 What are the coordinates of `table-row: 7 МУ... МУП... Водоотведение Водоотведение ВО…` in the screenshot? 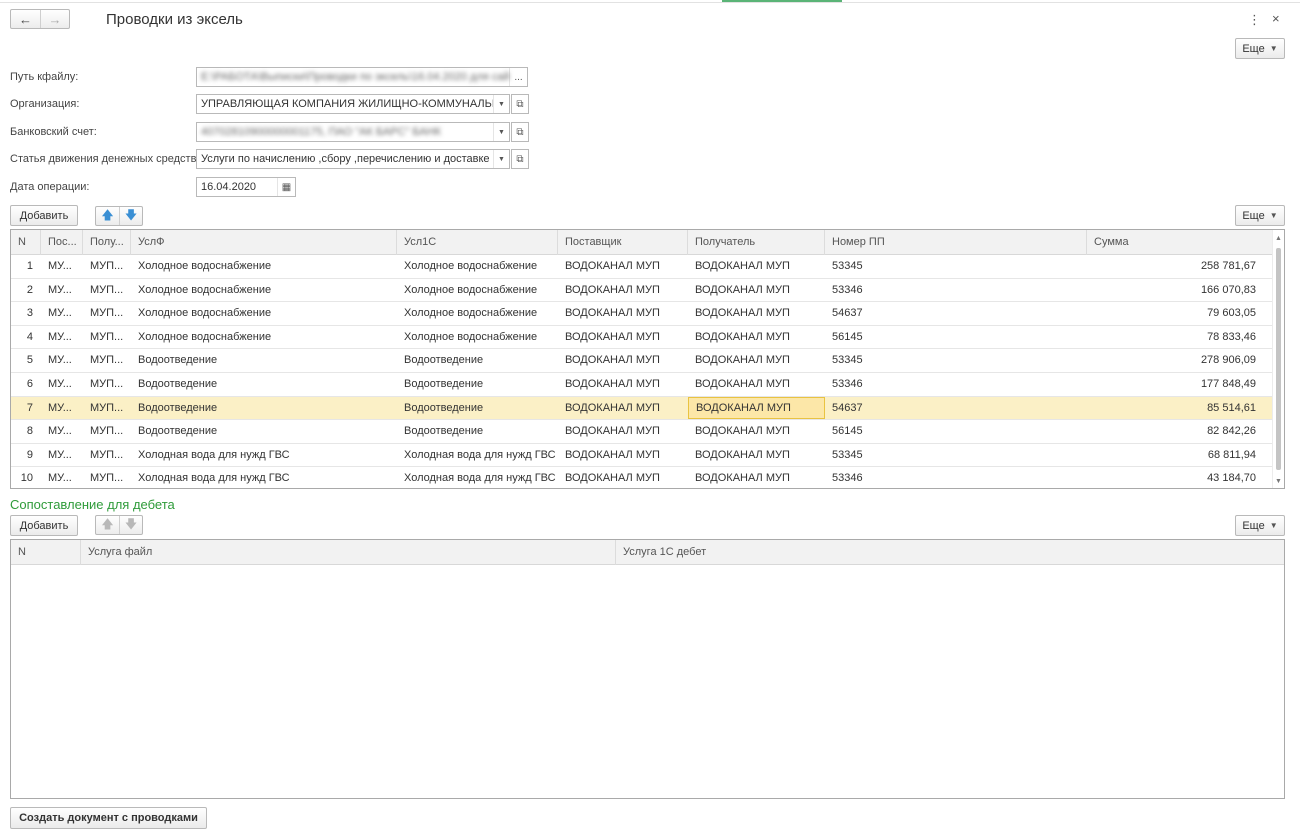 It's located at (647, 408).